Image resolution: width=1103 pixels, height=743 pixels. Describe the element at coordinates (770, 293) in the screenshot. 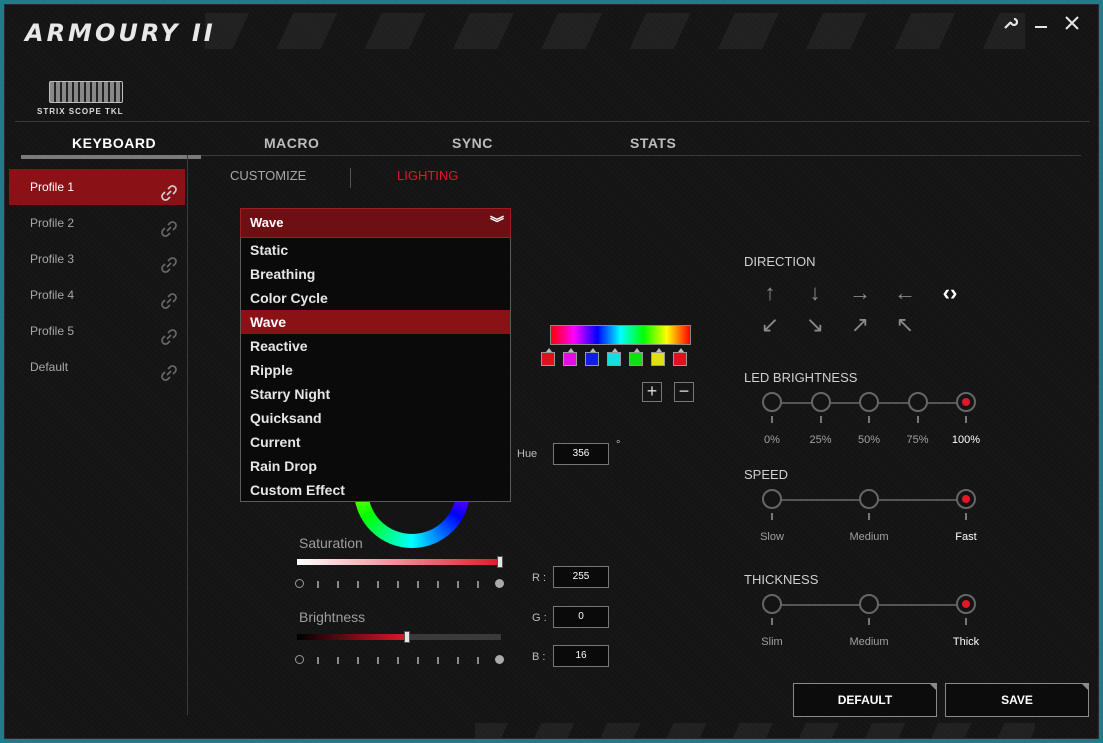

I see `arrow-up-icon: ↑` at that location.